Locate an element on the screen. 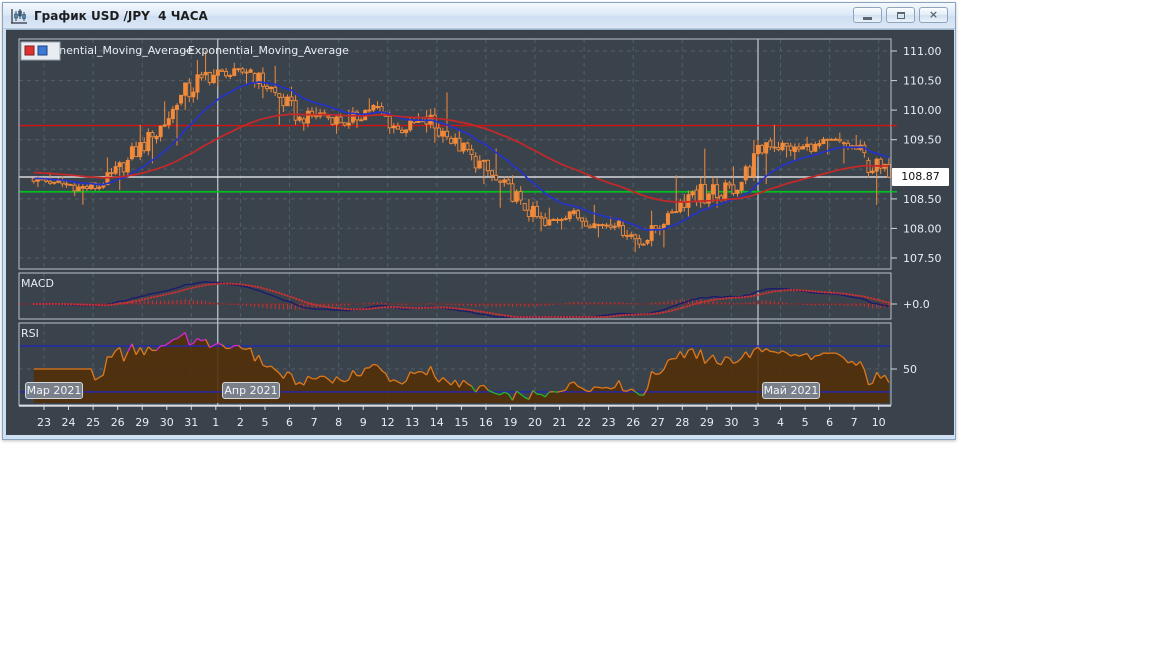  macd-line is located at coordinates (461, 299).